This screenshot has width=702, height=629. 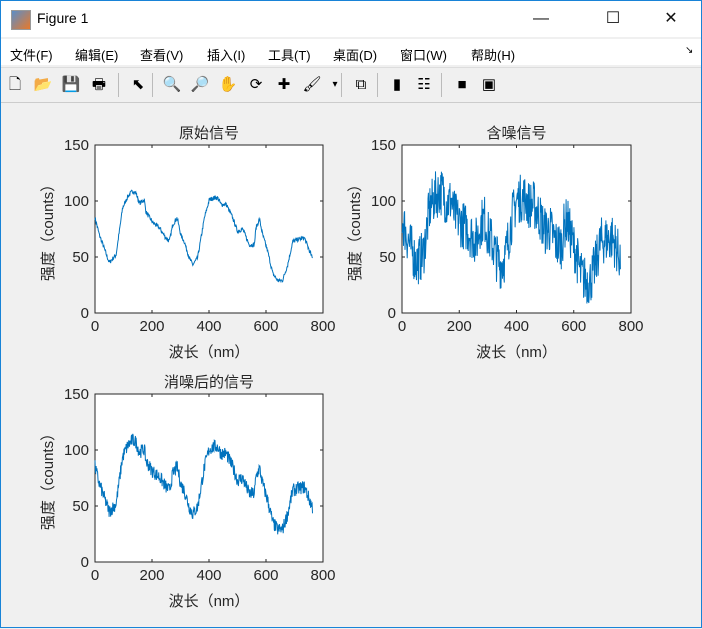 What do you see at coordinates (209, 133) in the screenshot?
I see `axes-title: 原始信号` at bounding box center [209, 133].